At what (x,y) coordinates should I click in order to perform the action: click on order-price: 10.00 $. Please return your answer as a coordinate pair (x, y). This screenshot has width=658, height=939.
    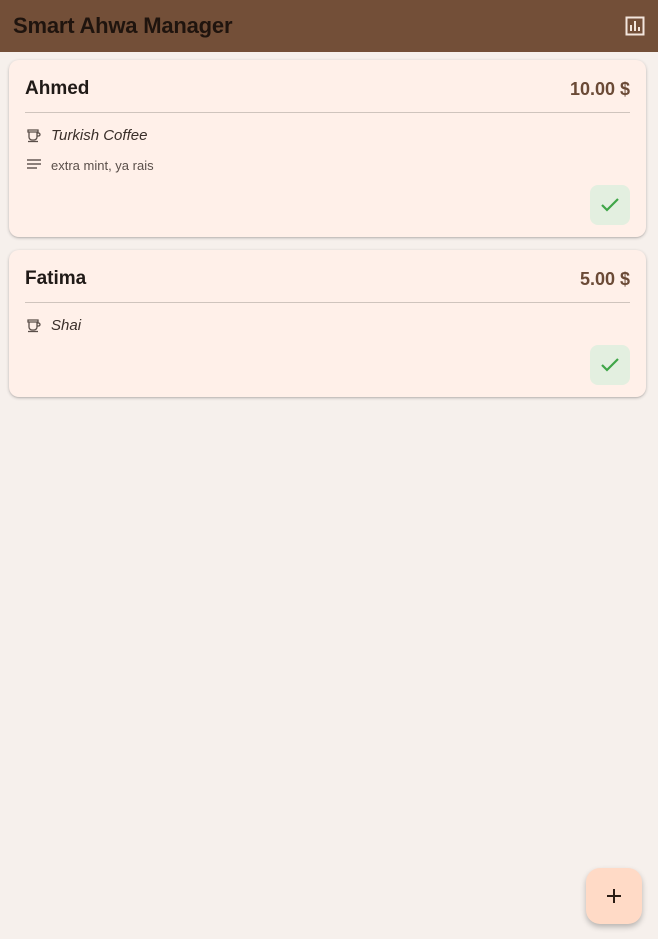
    Looking at the image, I should click on (599, 88).